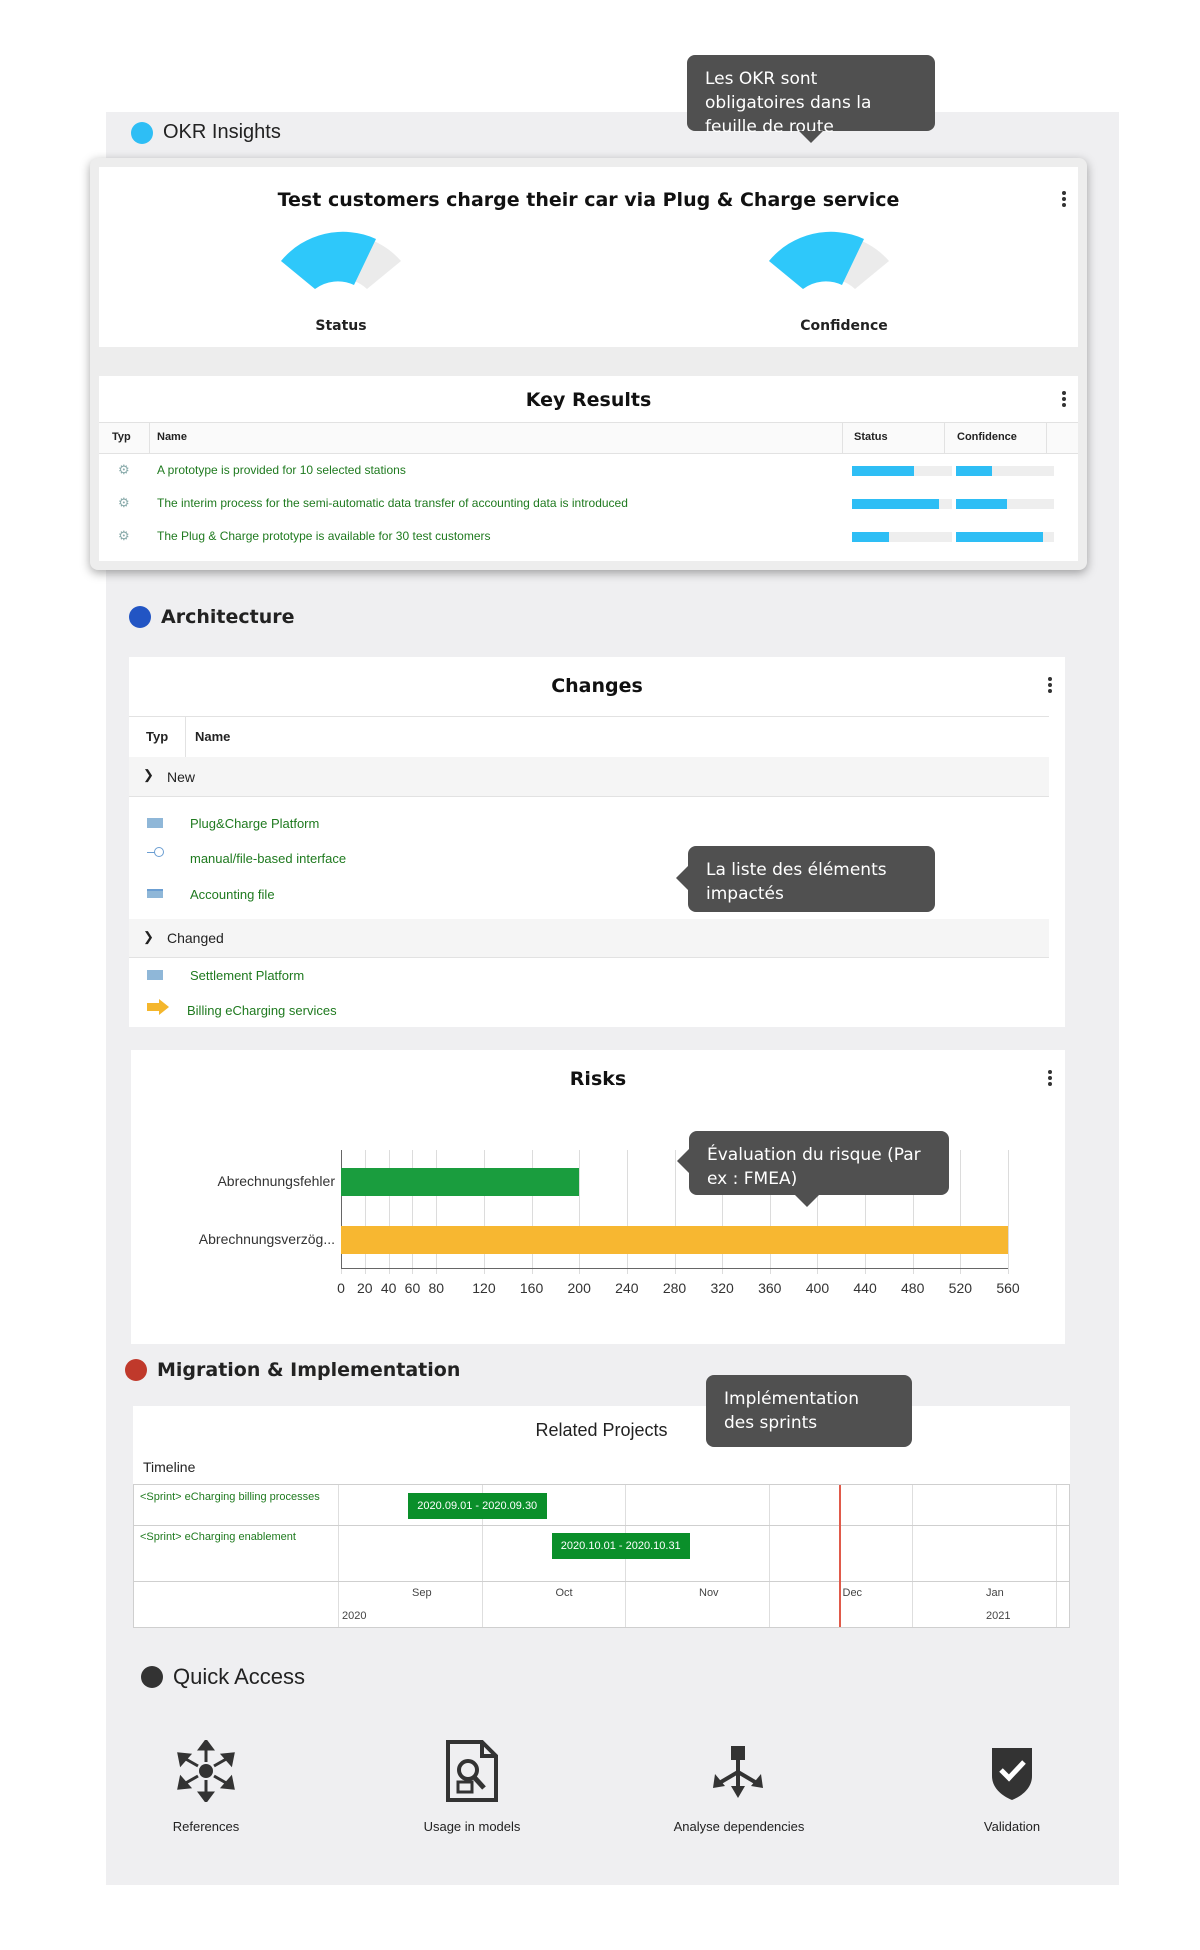  What do you see at coordinates (770, 1288) in the screenshot?
I see `risk-x-tick-label: 360` at bounding box center [770, 1288].